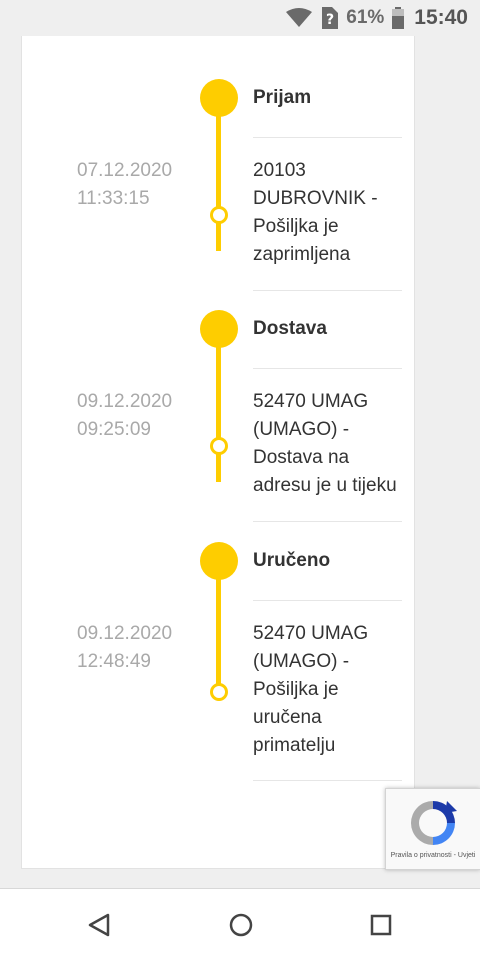 Image resolution: width=480 pixels, height=961 pixels. Describe the element at coordinates (287, 717) in the screenshot. I see `event-line: uručena` at that location.